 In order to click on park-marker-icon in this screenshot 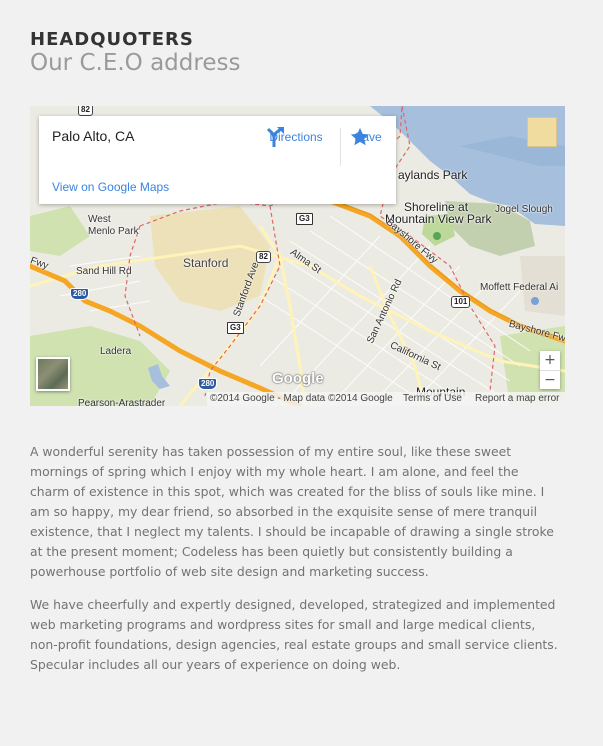, I will do `click(437, 236)`.